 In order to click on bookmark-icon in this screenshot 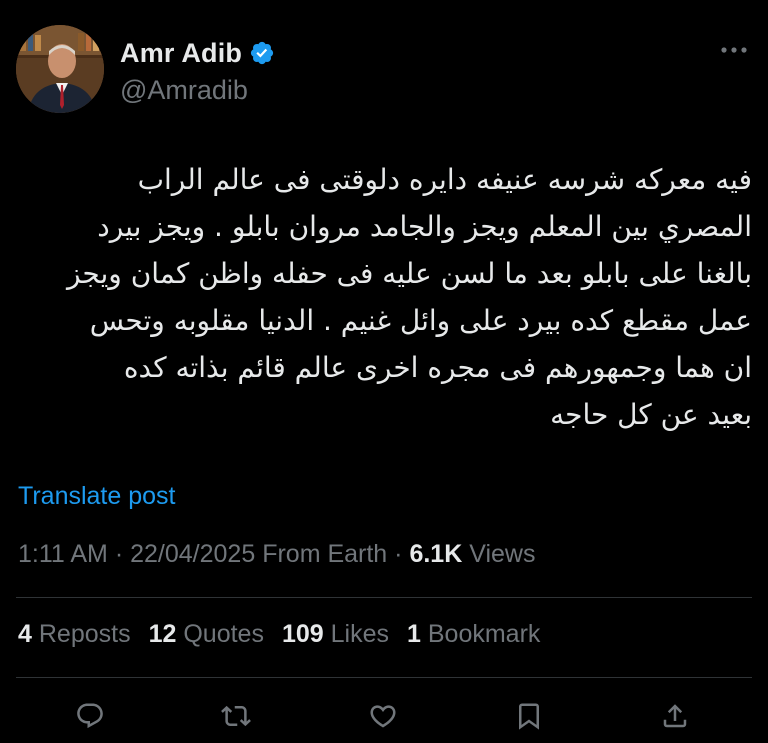, I will do `click(529, 716)`.